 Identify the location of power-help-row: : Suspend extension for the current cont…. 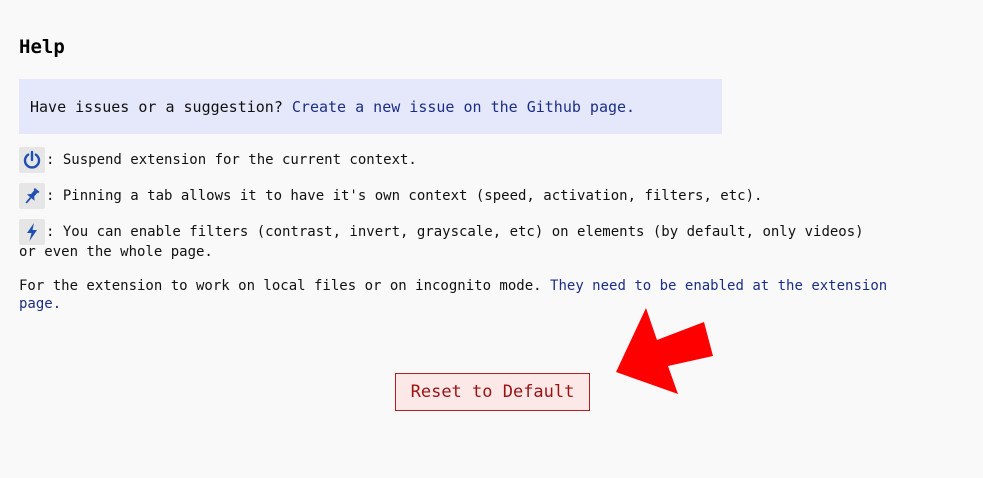
(218, 160).